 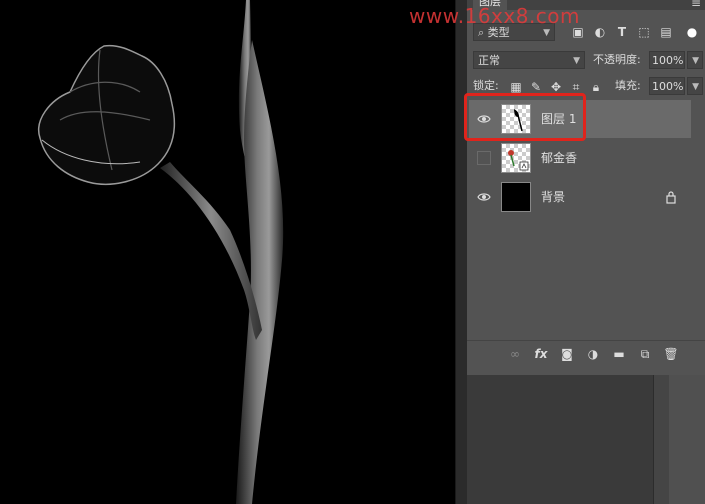 I want to click on fx-icon: fx, so click(x=541, y=354).